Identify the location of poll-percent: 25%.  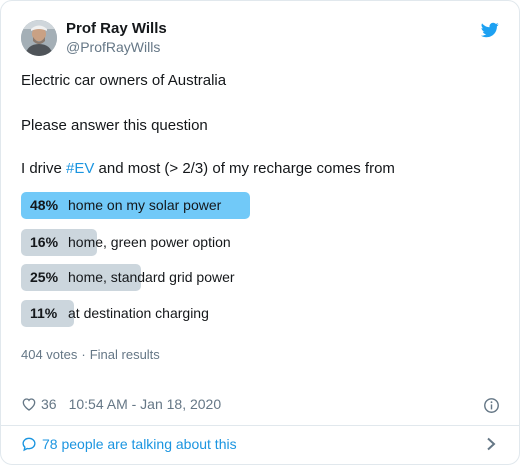
(44, 277).